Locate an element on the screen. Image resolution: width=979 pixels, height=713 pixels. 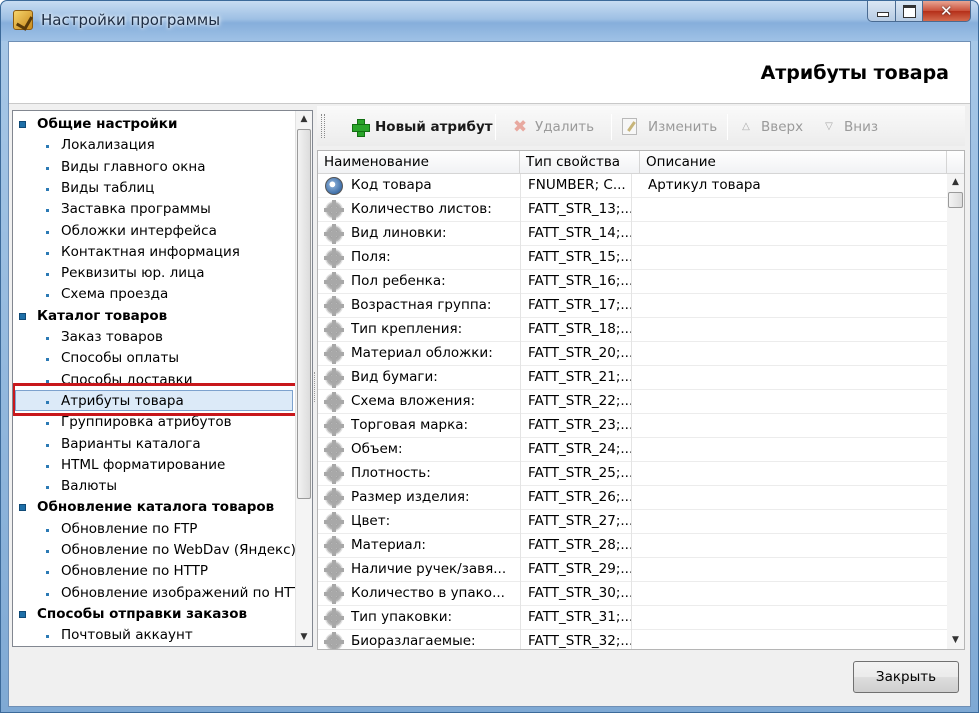
table-row: Код товара FNUMBER; C... Артикул товара is located at coordinates (632, 186).